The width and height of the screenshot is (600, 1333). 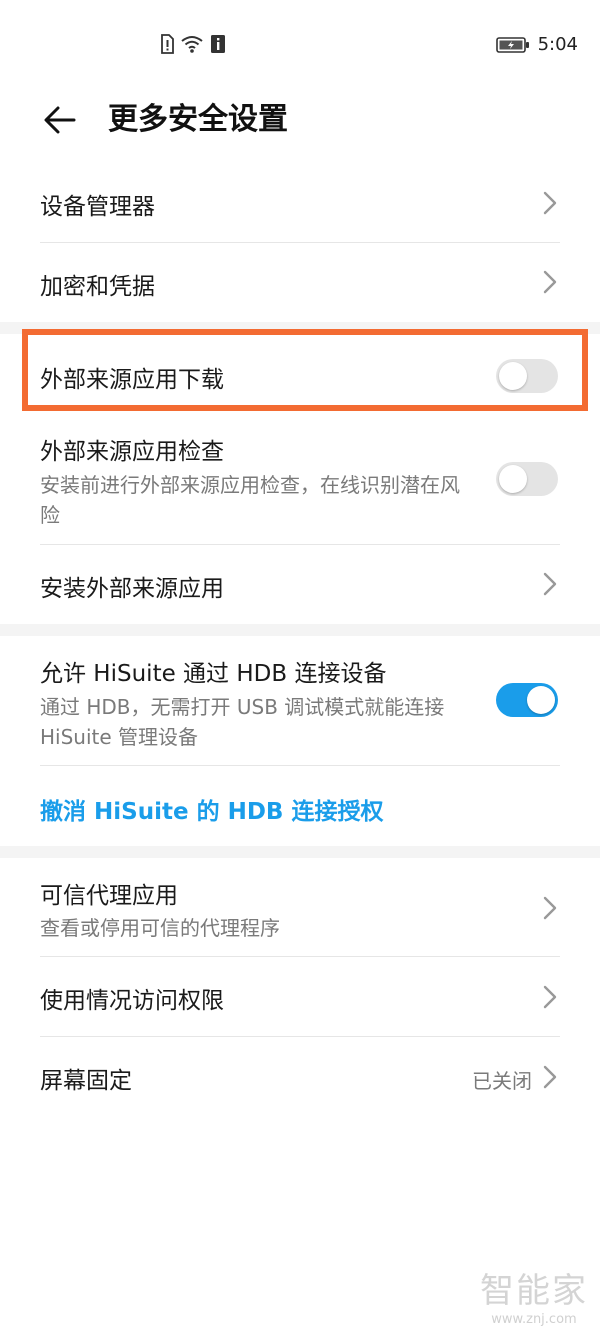 I want to click on app-bar: 更多安全设置, so click(x=300, y=120).